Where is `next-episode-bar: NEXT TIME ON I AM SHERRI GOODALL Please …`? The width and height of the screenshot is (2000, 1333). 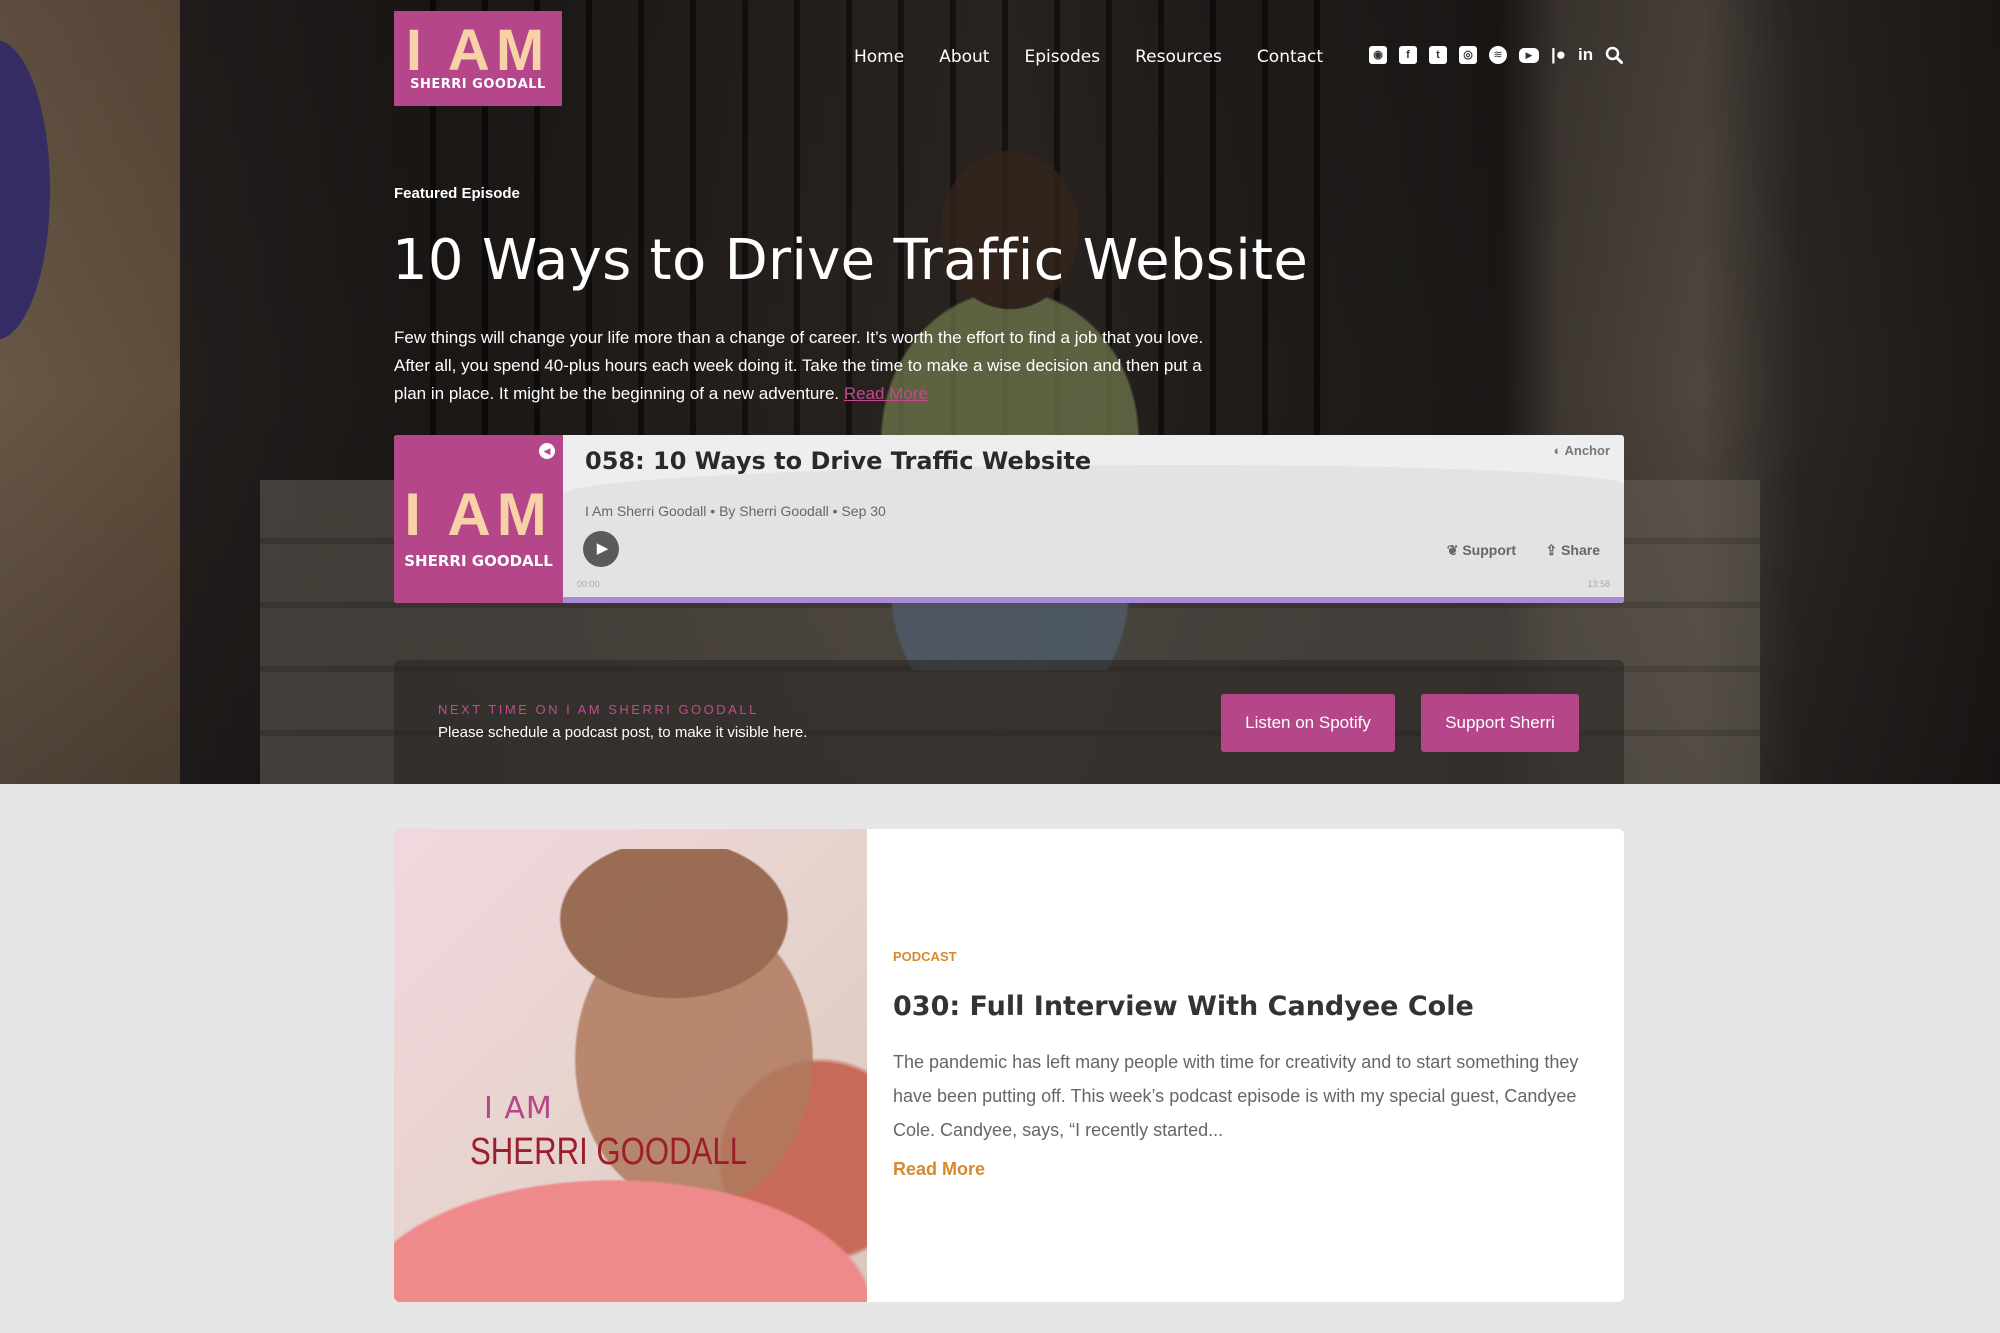
next-episode-bar: NEXT TIME ON I AM SHERRI GOODALL Please … is located at coordinates (1009, 722).